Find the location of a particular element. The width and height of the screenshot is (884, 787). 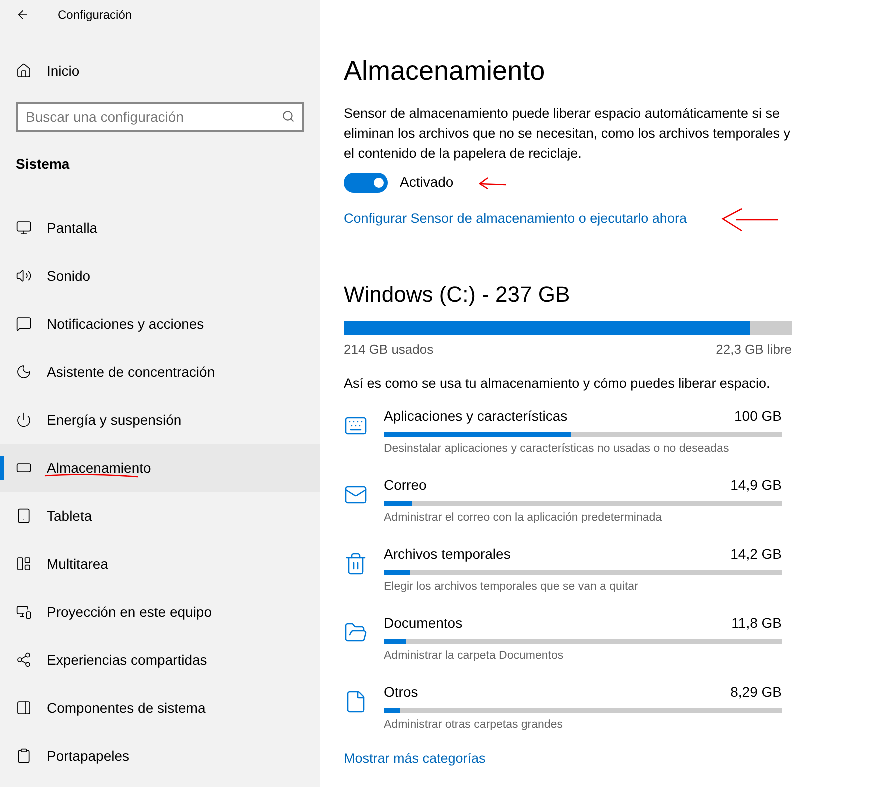

sidebar-item: Multitarea is located at coordinates (160, 564).